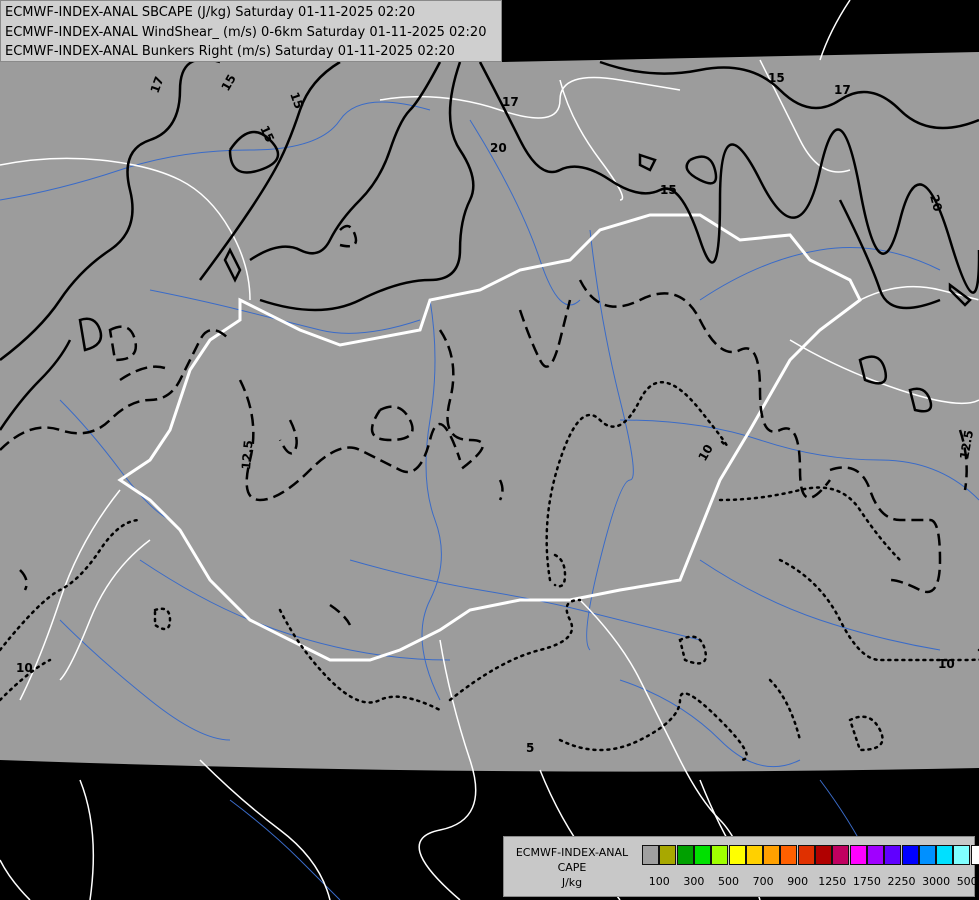  What do you see at coordinates (659, 881) in the screenshot?
I see `legend-tick-label: 100` at bounding box center [659, 881].